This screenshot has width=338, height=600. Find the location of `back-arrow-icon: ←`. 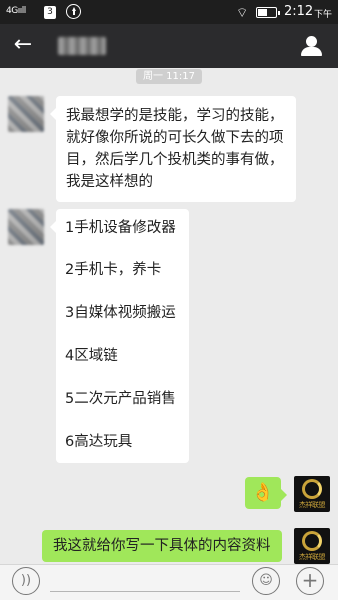

back-arrow-icon: ← is located at coordinates (23, 44).